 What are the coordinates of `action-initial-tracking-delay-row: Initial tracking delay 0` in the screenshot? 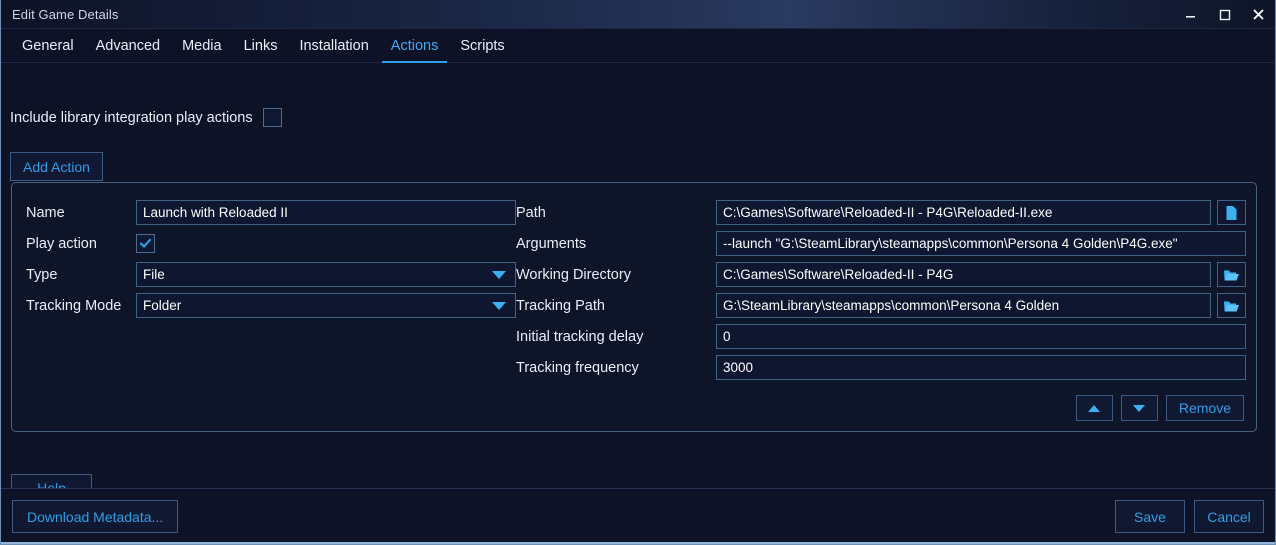 It's located at (881, 336).